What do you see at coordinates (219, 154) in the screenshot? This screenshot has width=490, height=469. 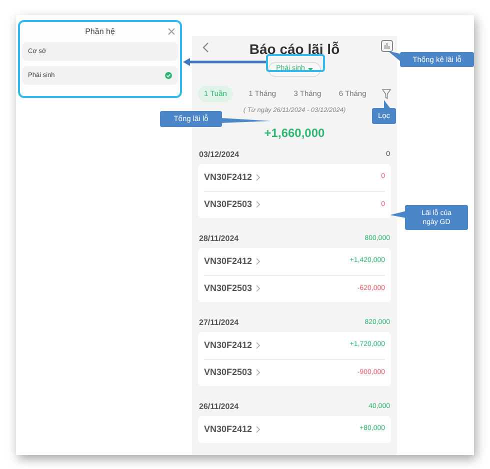 I see `day-date: 03/12/2024` at bounding box center [219, 154].